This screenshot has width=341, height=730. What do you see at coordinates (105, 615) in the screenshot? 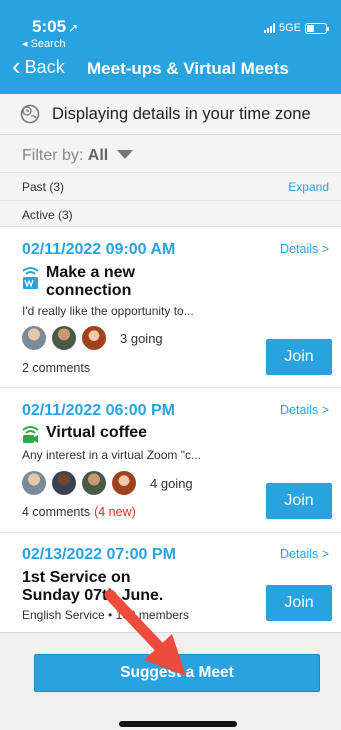
I see `meet-description: English Service • 100 members` at bounding box center [105, 615].